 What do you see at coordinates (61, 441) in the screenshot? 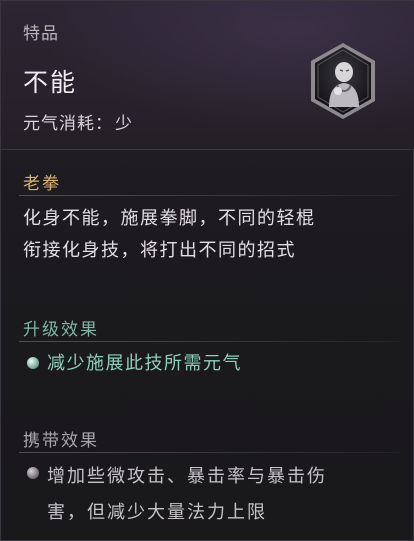
I see `section-title-carry: 携带效果` at bounding box center [61, 441].